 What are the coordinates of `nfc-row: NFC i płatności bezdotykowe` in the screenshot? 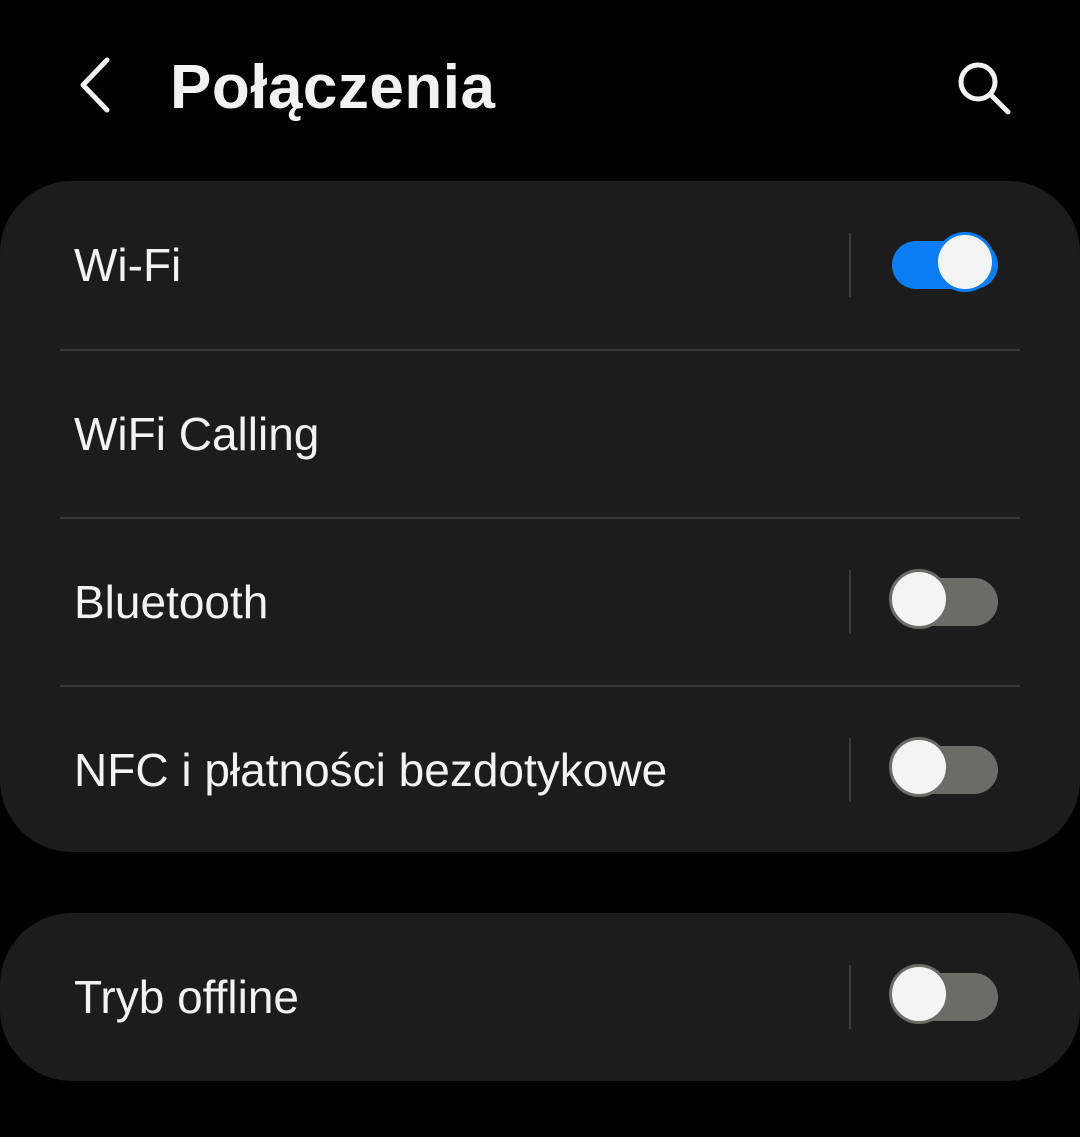 It's located at (540, 770).